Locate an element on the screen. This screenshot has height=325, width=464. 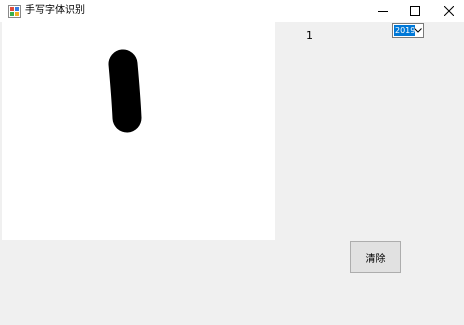
close-icon is located at coordinates (449, 11).